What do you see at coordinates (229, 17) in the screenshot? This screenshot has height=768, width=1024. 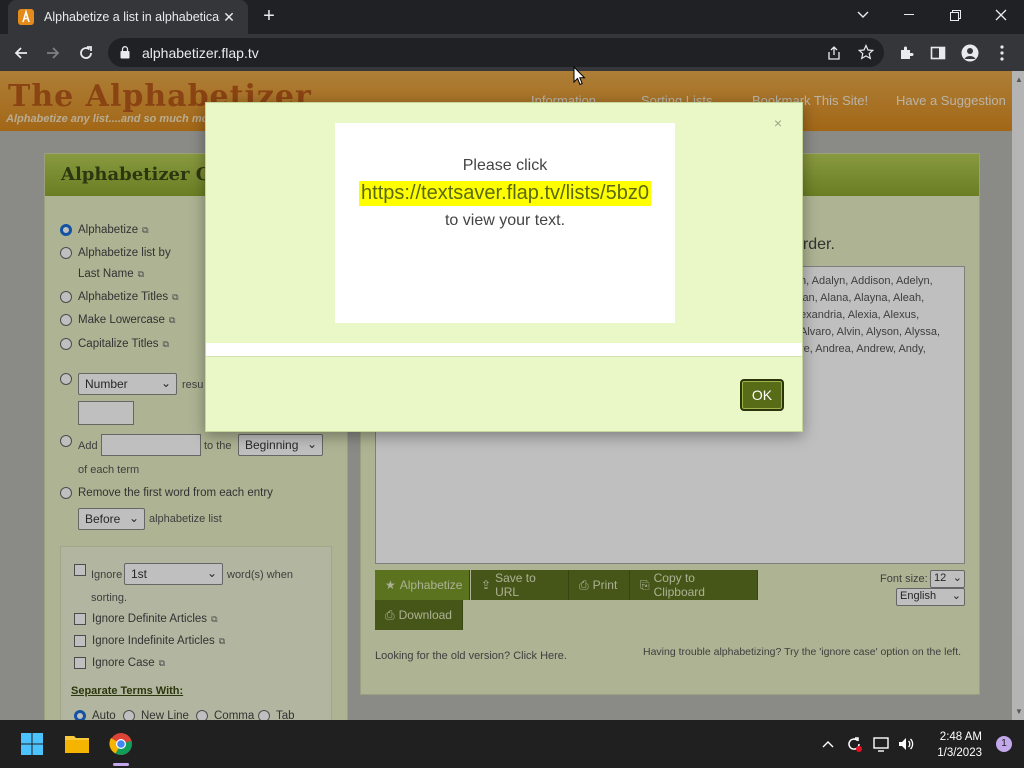 I see `tab-close-icon: ✕` at bounding box center [229, 17].